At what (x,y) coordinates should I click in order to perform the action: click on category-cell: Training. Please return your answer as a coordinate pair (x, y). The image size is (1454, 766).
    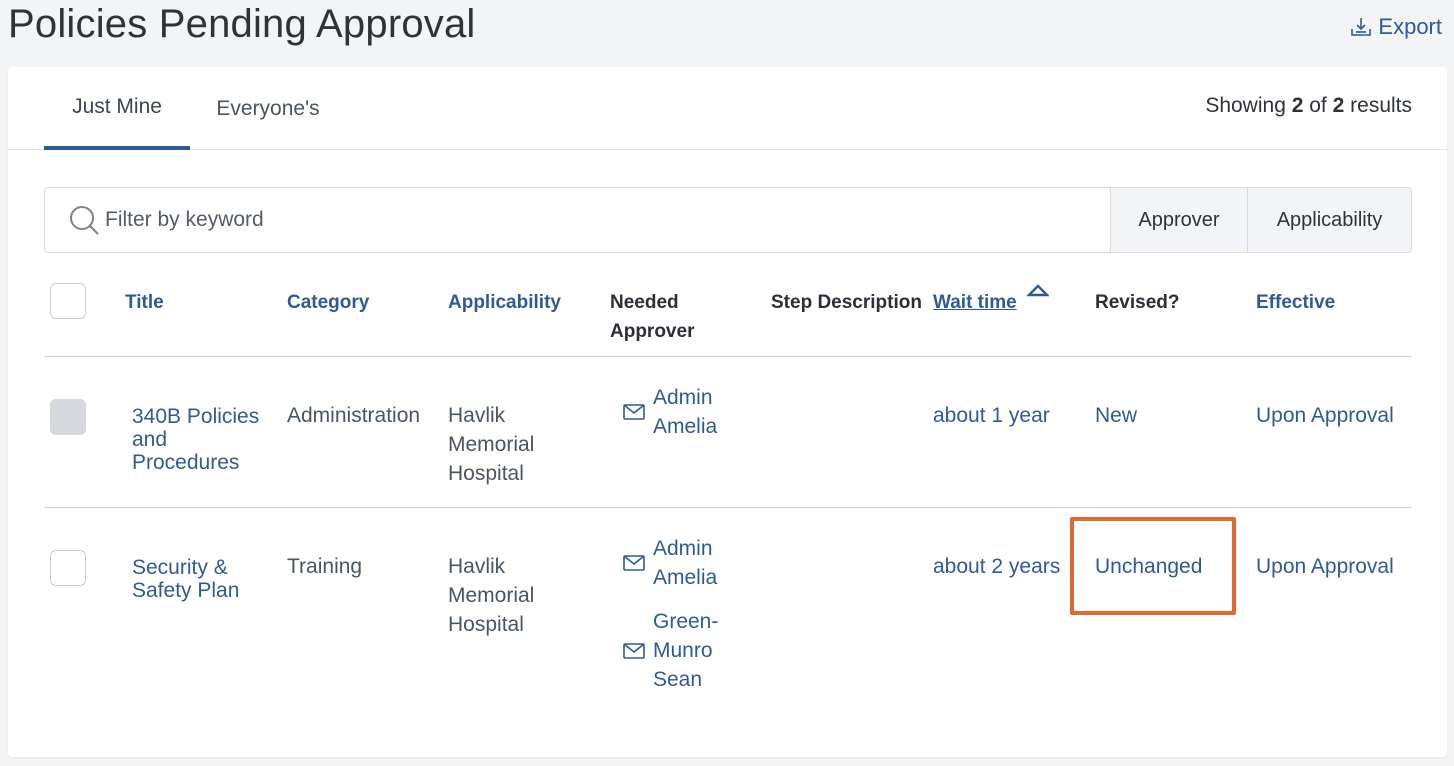
    Looking at the image, I should click on (325, 566).